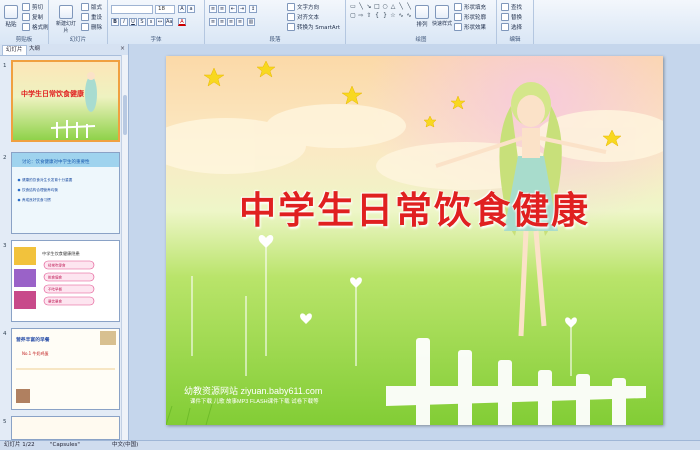  I want to click on slide-thumbnail-4: 营养丰富的早餐 No.1 牛奶鸡蛋, so click(65, 369).